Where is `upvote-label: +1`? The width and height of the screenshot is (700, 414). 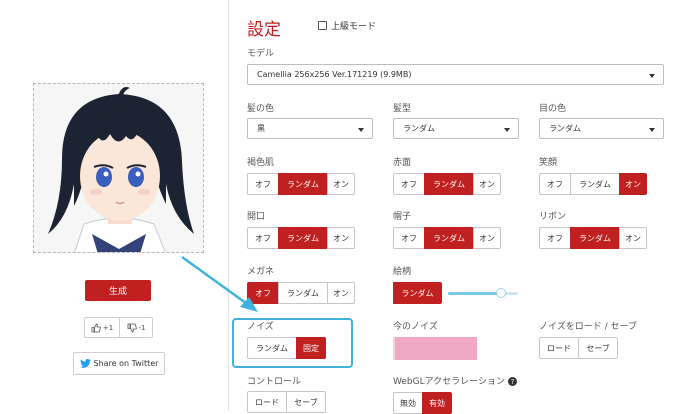 upvote-label: +1 is located at coordinates (108, 327).